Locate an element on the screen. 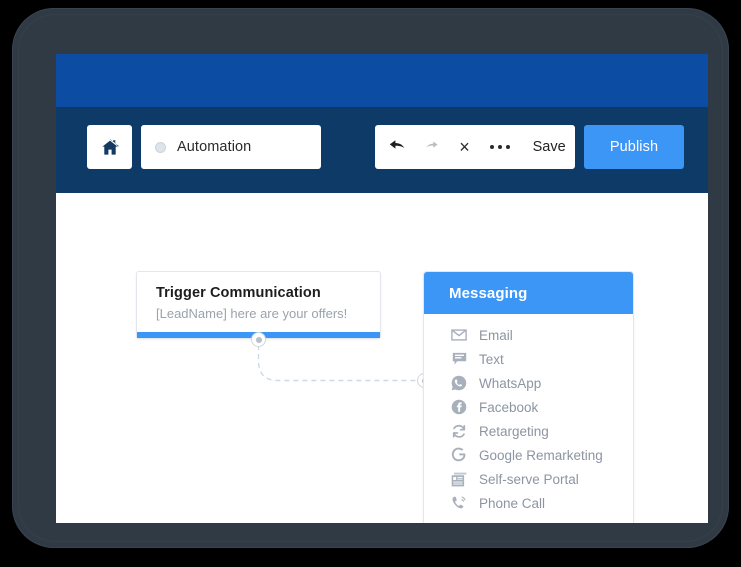  undo-icon is located at coordinates (397, 147).